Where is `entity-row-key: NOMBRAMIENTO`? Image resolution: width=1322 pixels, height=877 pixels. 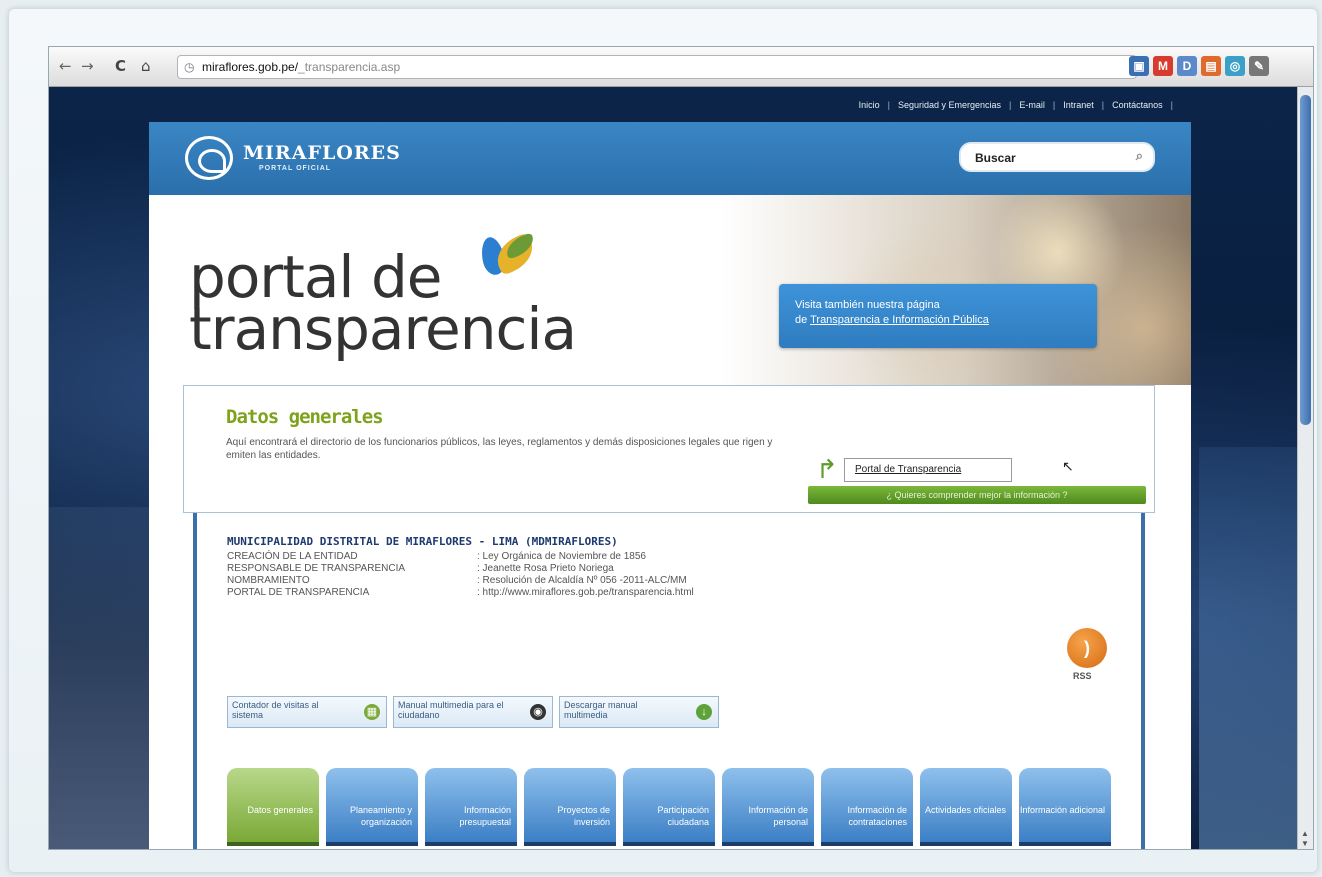
entity-row-key: NOMBRAMIENTO is located at coordinates (268, 580).